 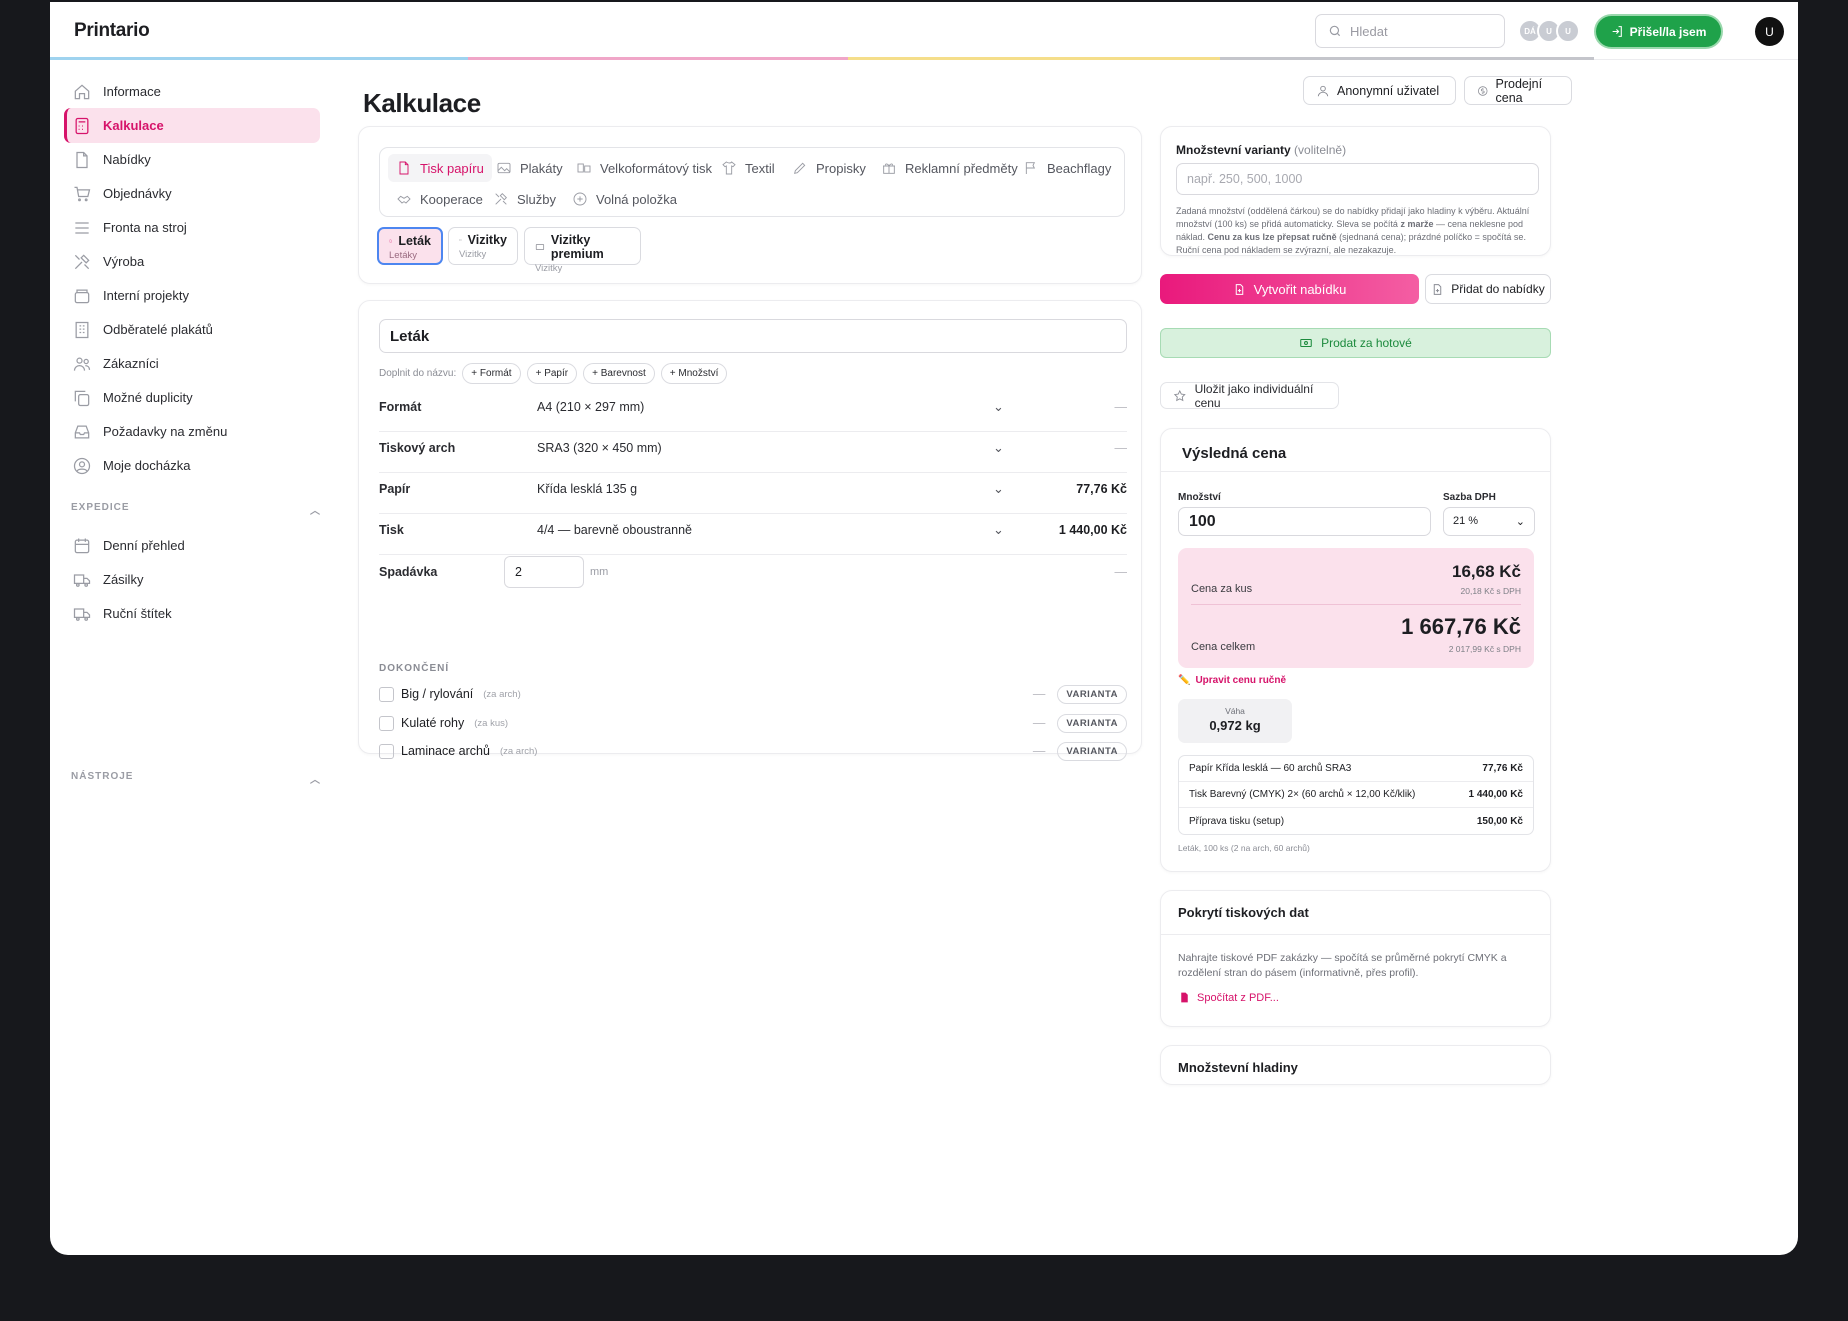 What do you see at coordinates (765, 530) in the screenshot?
I see `print-select: 4/4 — barevně oboustranně` at bounding box center [765, 530].